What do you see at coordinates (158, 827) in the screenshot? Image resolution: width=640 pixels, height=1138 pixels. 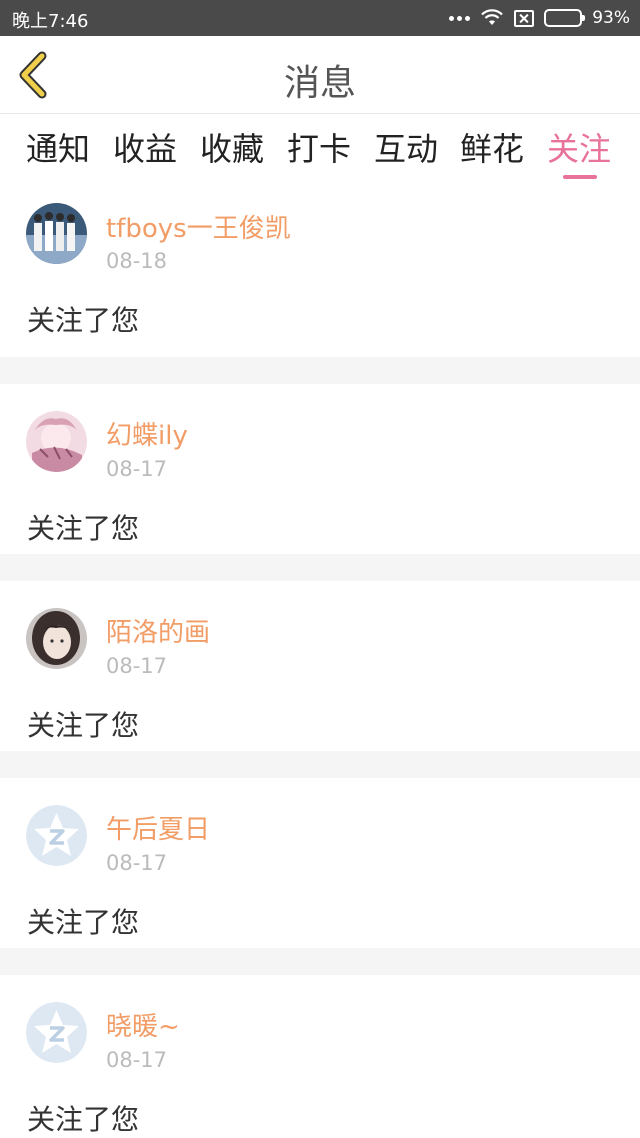 I see `username: 午后夏日` at bounding box center [158, 827].